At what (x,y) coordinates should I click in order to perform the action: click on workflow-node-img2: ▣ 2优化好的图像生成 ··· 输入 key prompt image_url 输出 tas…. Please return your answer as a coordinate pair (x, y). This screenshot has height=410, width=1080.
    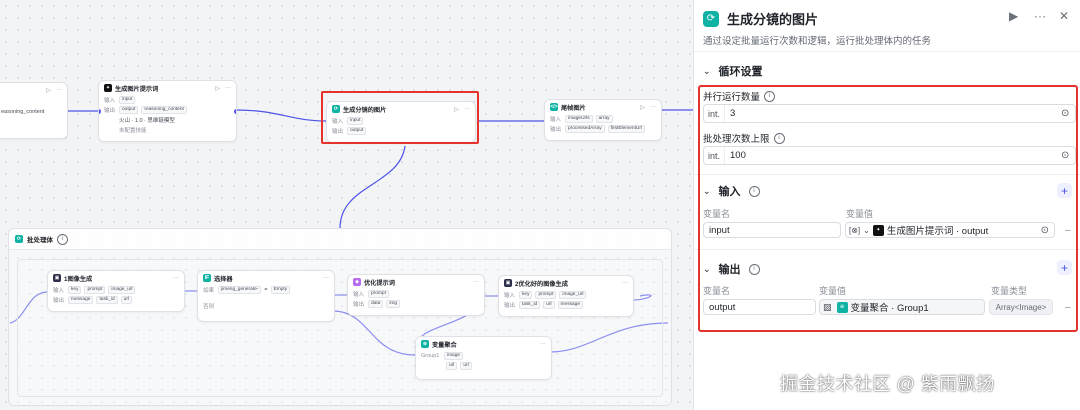
    Looking at the image, I should click on (566, 296).